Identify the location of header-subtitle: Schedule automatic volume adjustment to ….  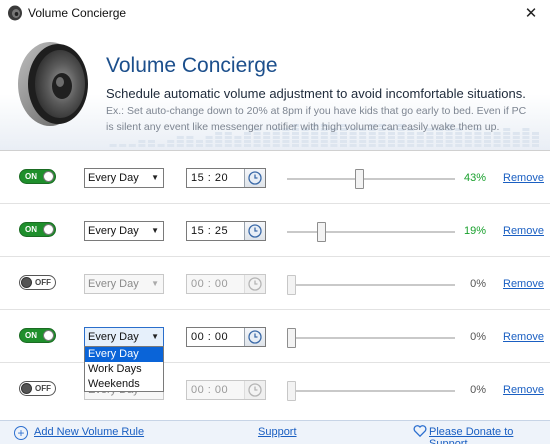
(316, 93).